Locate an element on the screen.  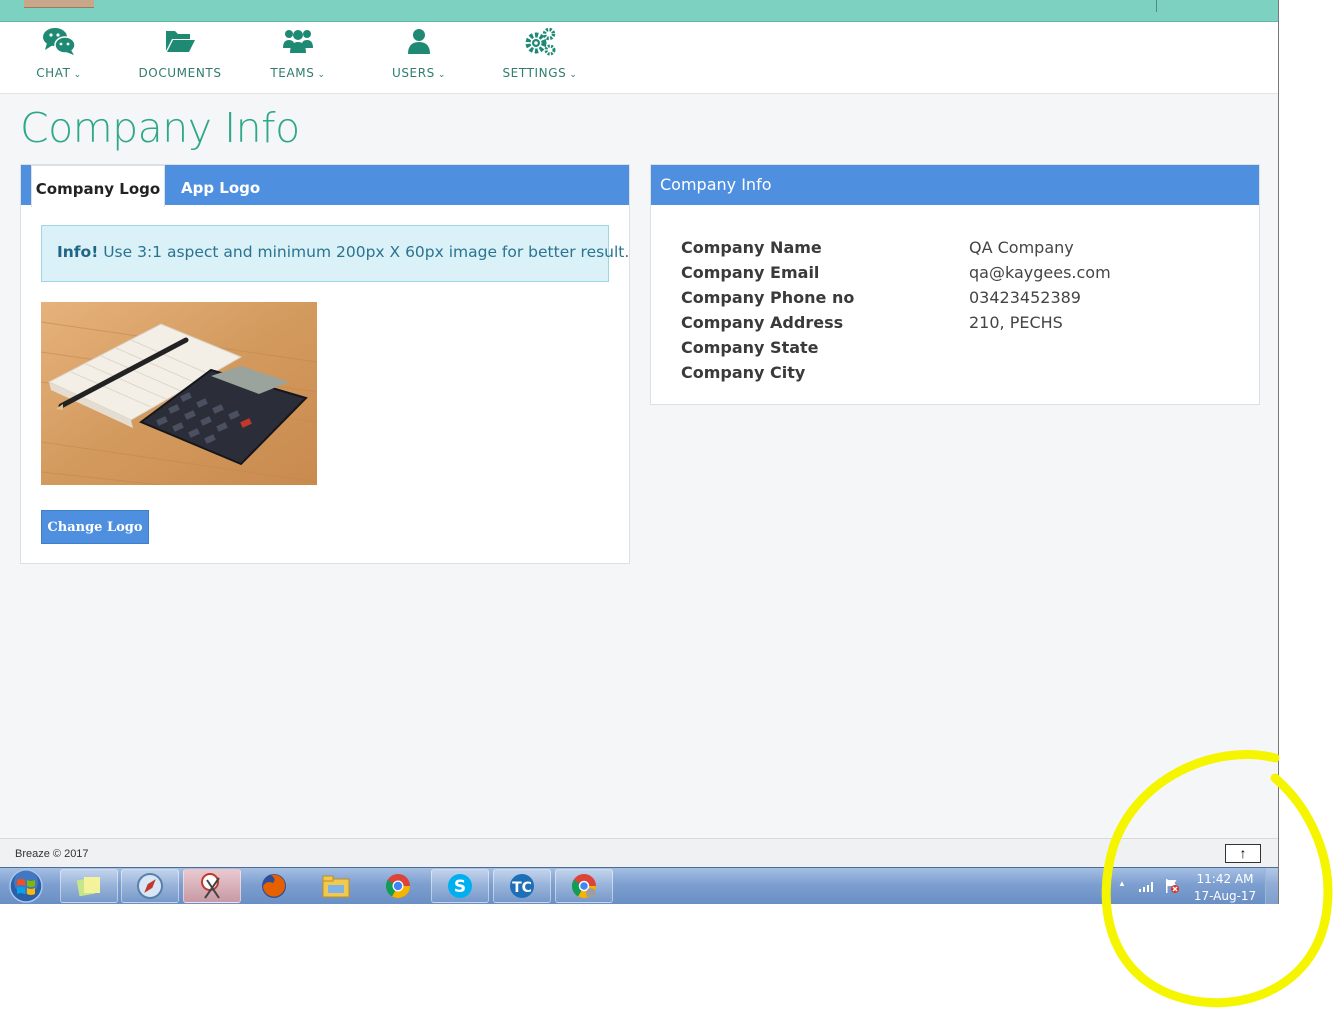
taskbar-snipping-tool is located at coordinates (212, 886).